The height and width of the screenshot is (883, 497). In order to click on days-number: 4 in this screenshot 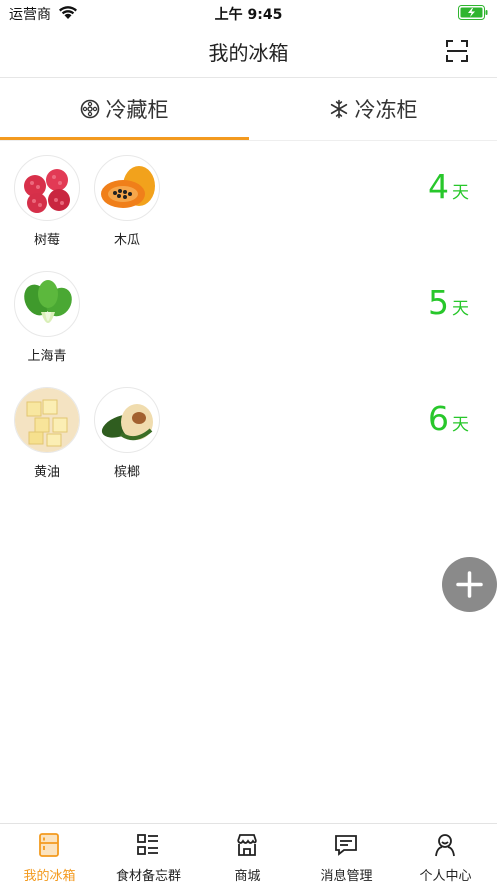, I will do `click(438, 186)`.